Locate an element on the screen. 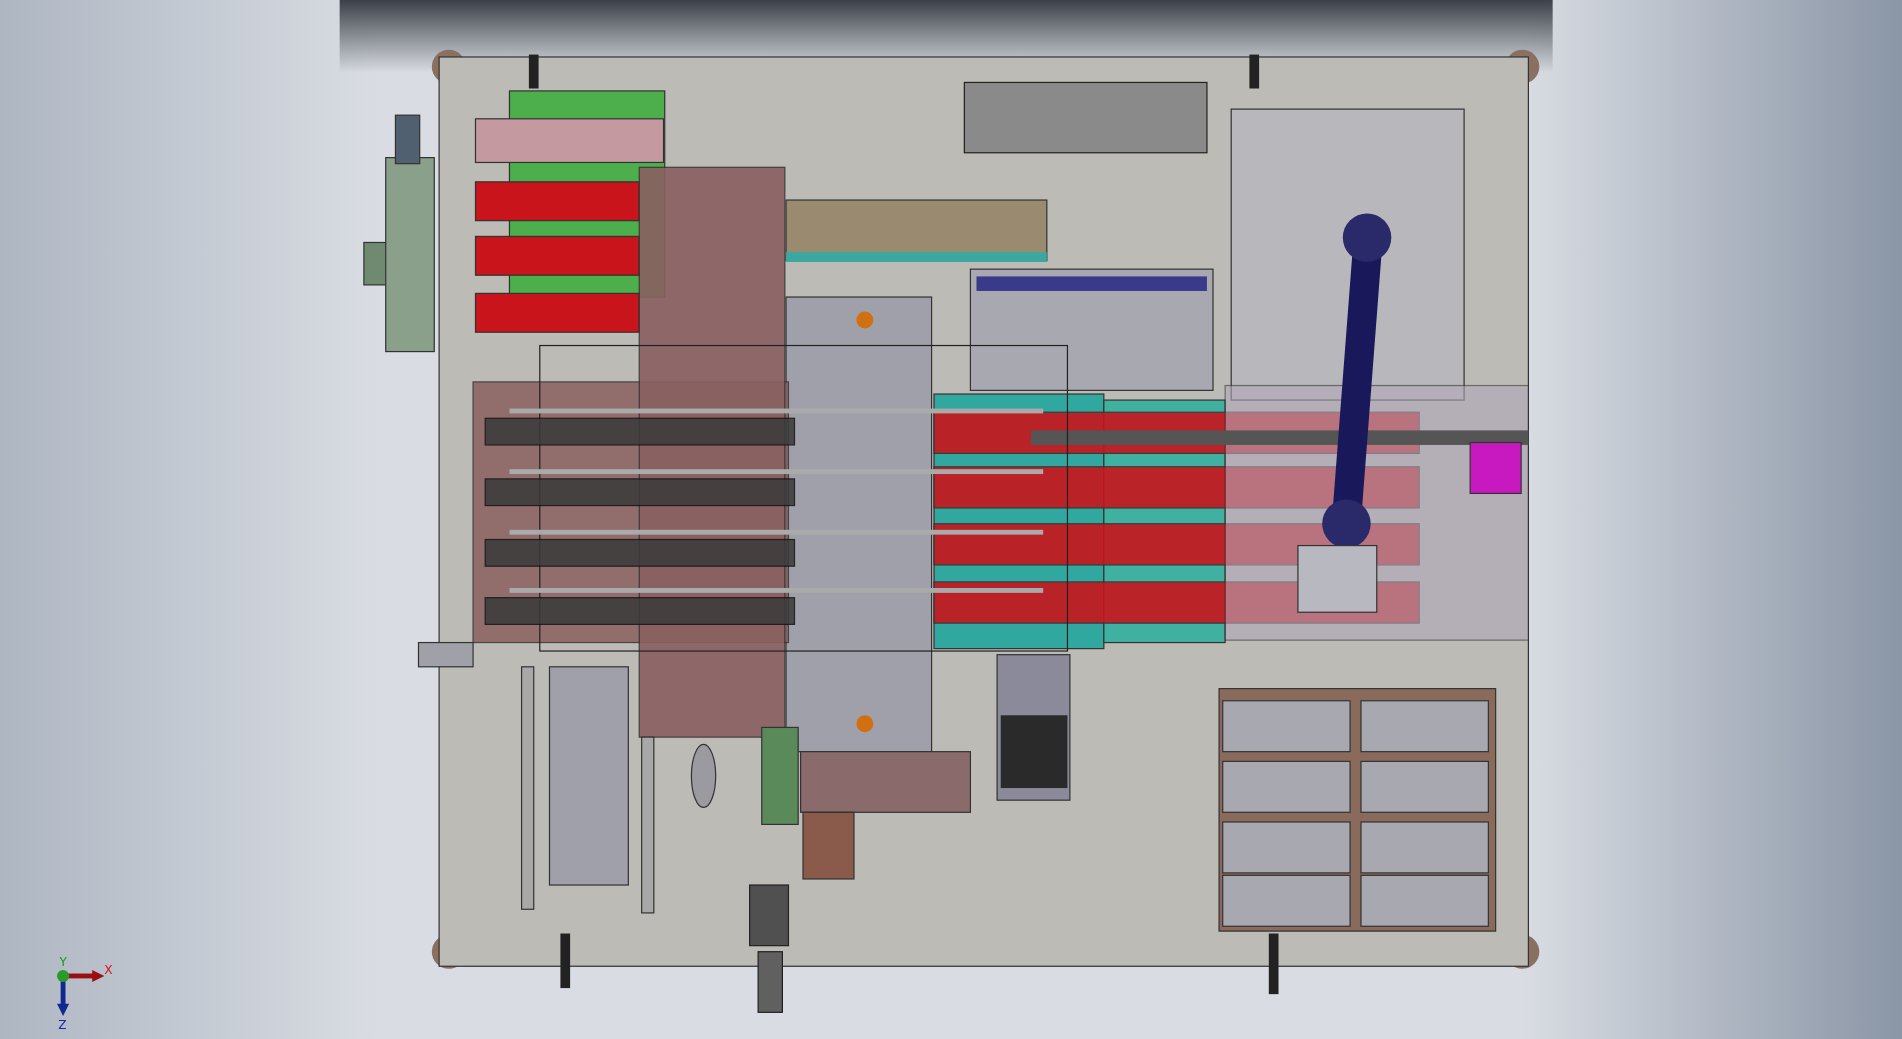 This screenshot has height=1039, width=1902. y-axis-label: Y is located at coordinates (63, 962).